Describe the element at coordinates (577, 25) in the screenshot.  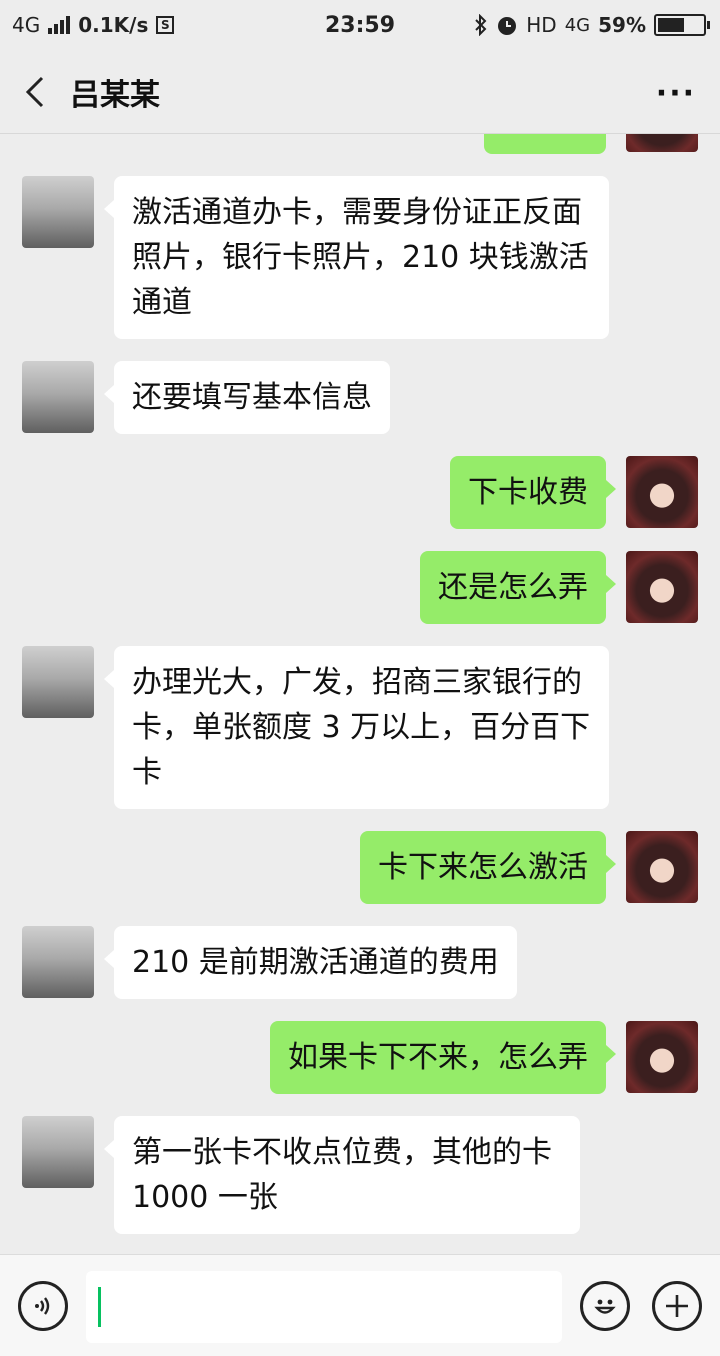
I see `network-type-2: 4G` at that location.